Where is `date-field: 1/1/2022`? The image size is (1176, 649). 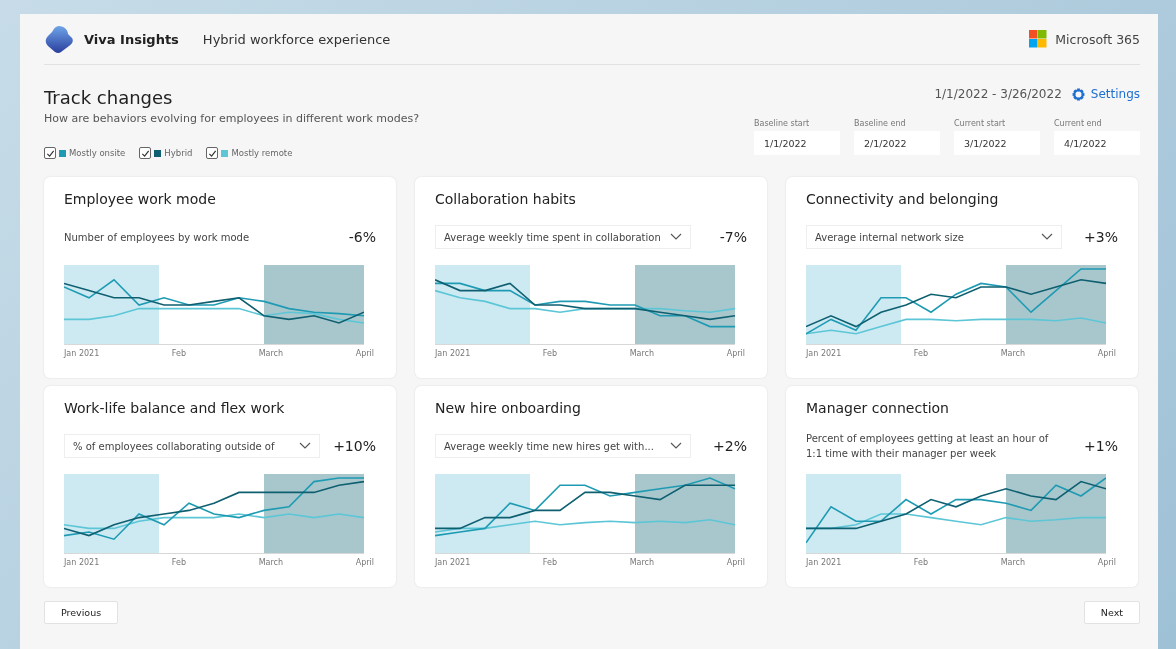 date-field: 1/1/2022 is located at coordinates (797, 143).